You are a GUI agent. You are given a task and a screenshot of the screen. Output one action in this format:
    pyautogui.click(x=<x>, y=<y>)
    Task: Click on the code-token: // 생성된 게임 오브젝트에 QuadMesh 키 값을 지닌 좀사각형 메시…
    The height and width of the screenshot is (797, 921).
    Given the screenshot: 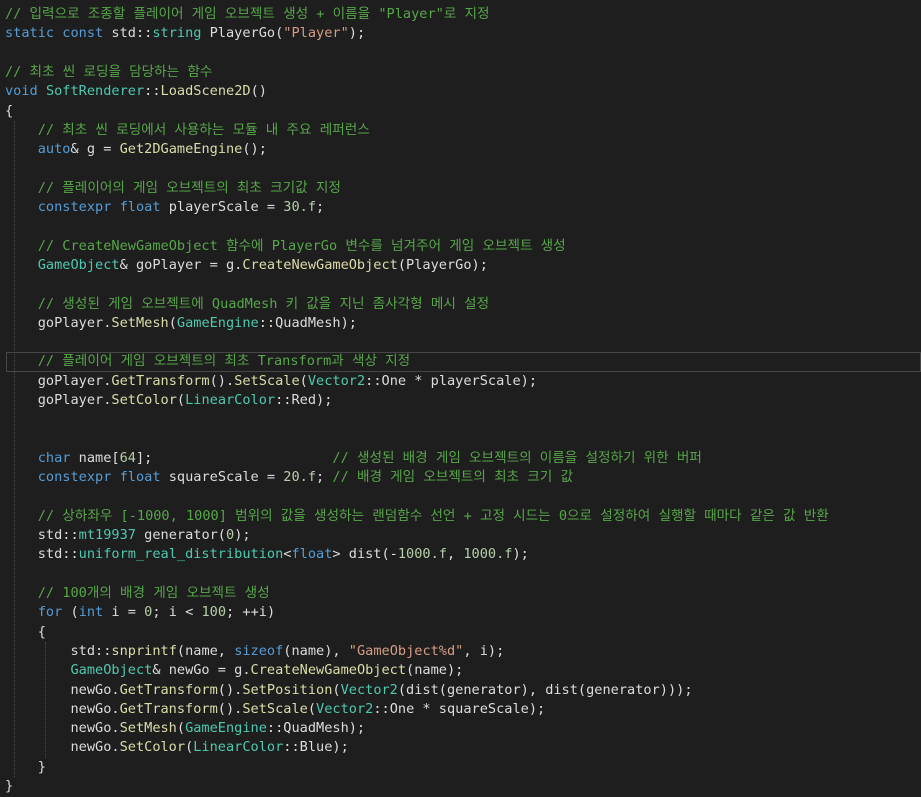 What is the action you would take?
    pyautogui.click(x=263, y=303)
    